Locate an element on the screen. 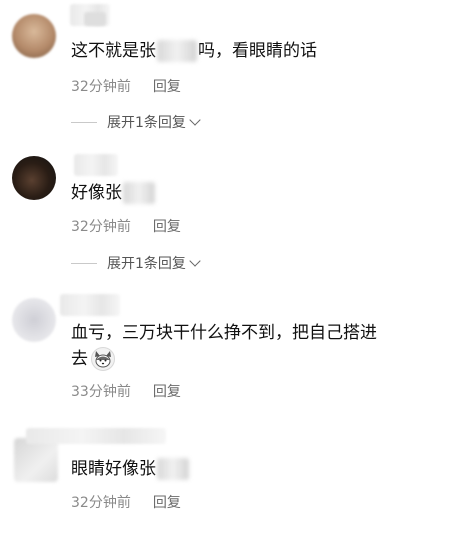  comment-text-part: 这不就是张 is located at coordinates (113, 51).